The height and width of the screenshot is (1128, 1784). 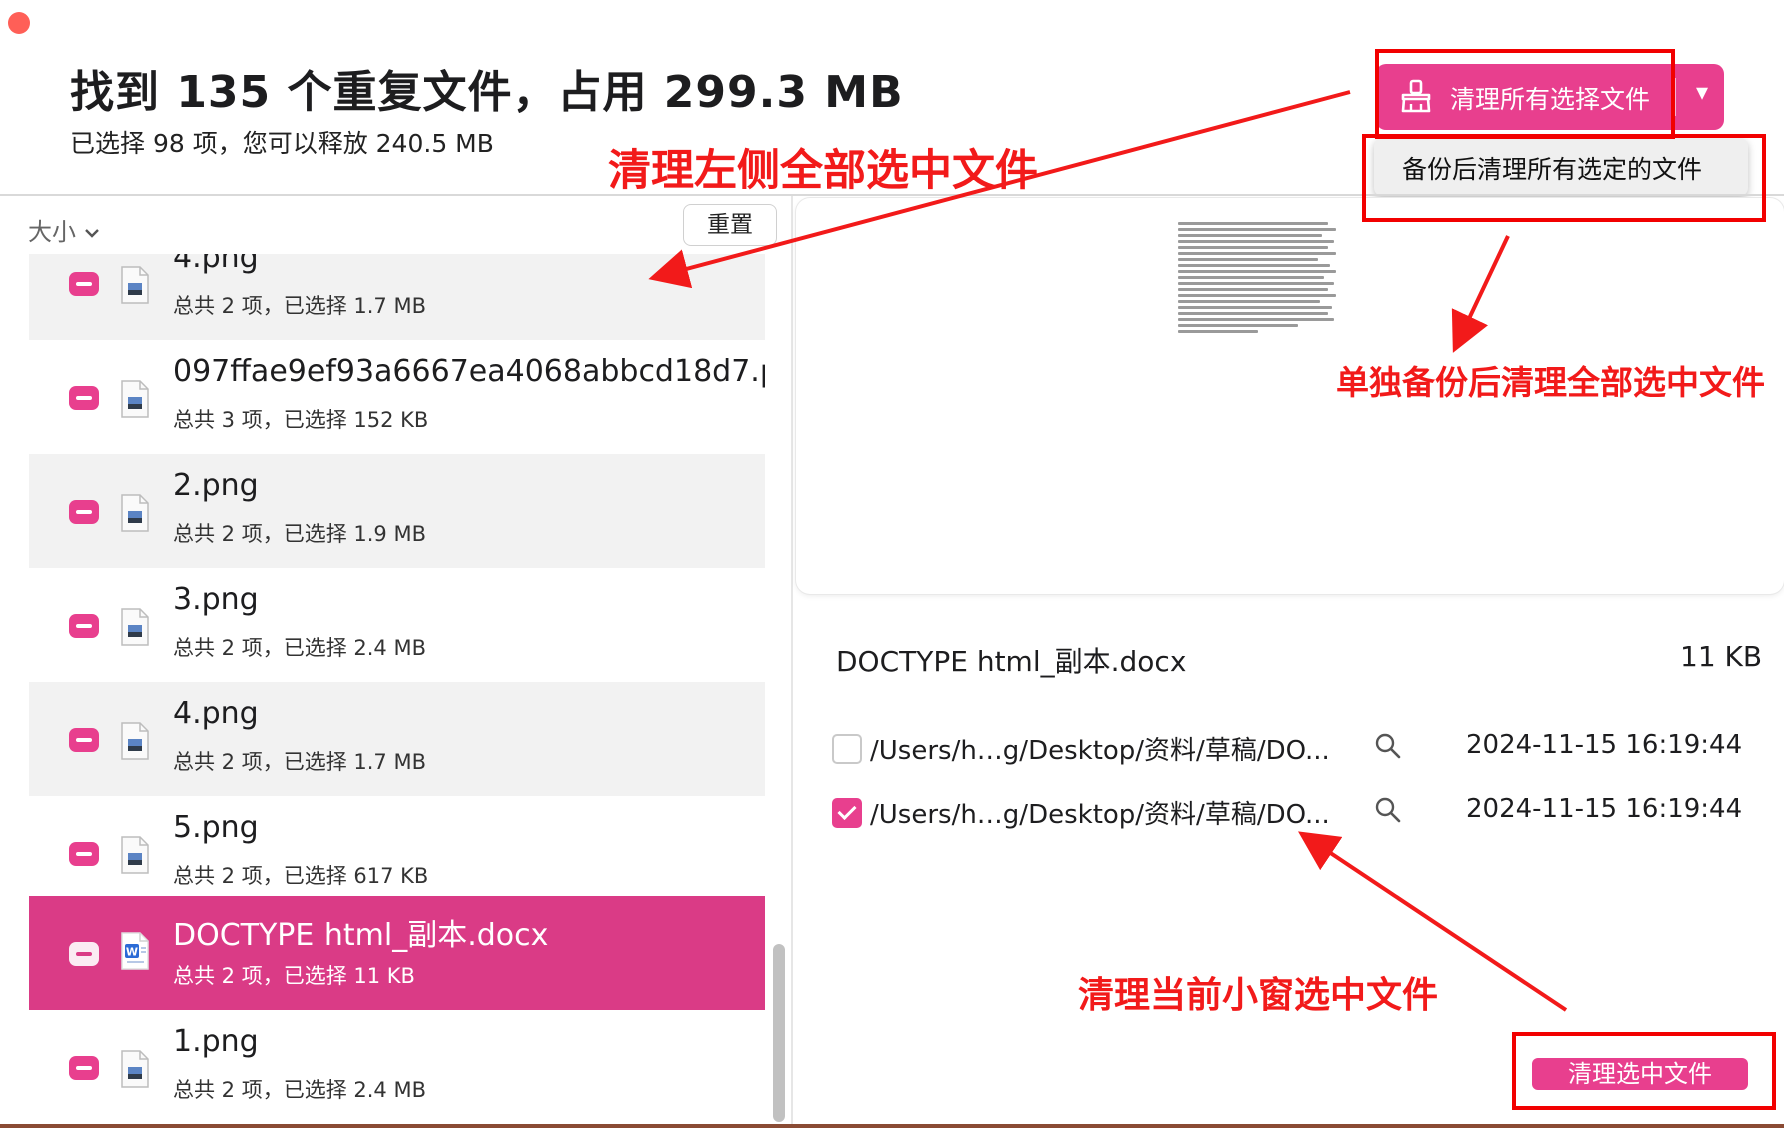 I want to click on arrow-to-backup-menu, so click(x=1480, y=294).